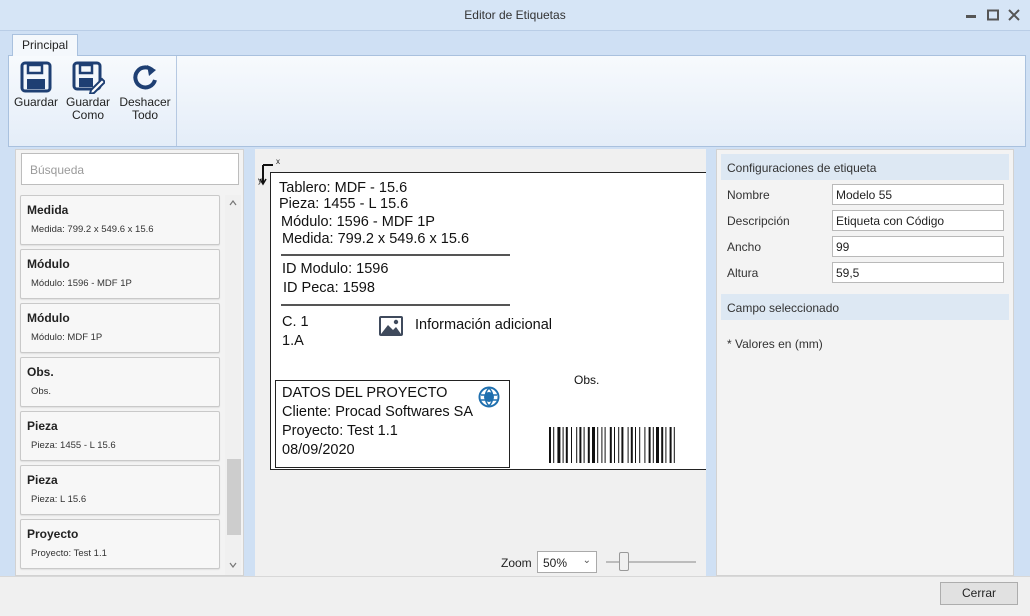 The width and height of the screenshot is (1030, 616). Describe the element at coordinates (971, 15) in the screenshot. I see `minimize-button` at that location.